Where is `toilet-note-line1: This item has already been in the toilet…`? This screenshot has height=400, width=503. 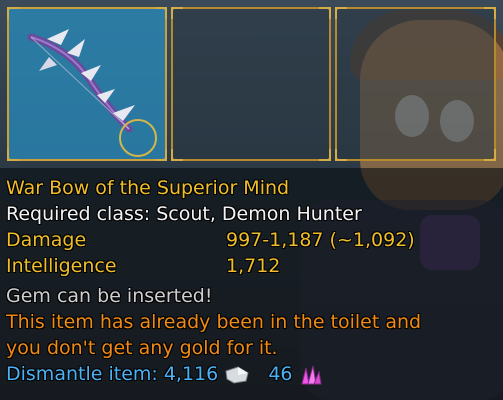 toilet-note-line1: This item has already been in the toilet… is located at coordinates (214, 322).